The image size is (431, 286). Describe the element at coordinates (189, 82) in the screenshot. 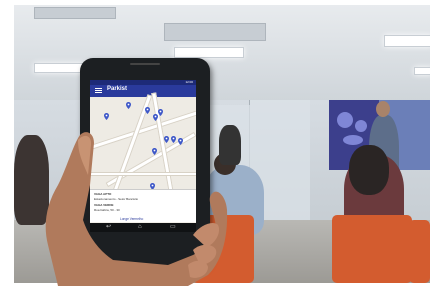

I see `status-time: 12:00` at that location.